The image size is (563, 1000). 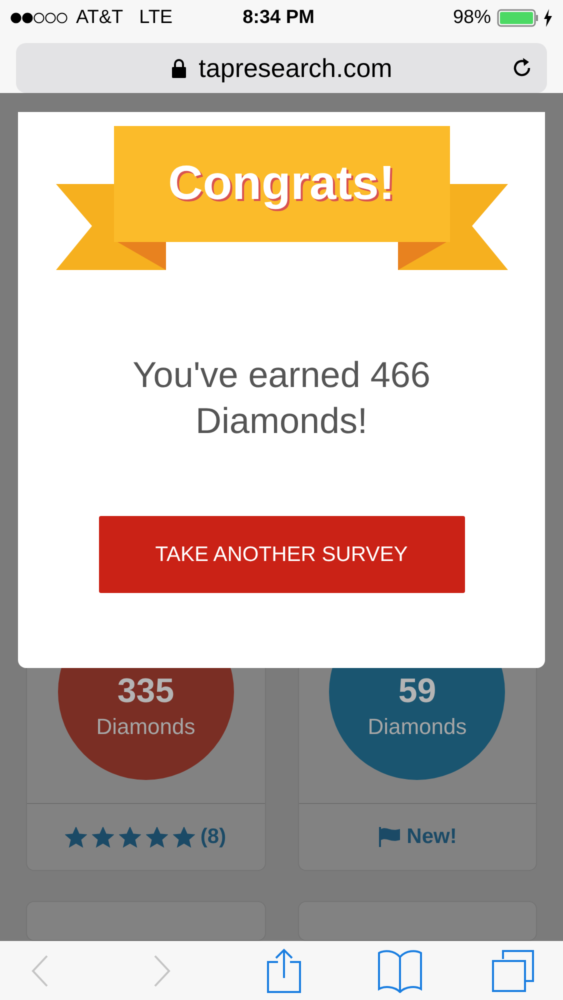 I want to click on bookmarks-button, so click(x=400, y=970).